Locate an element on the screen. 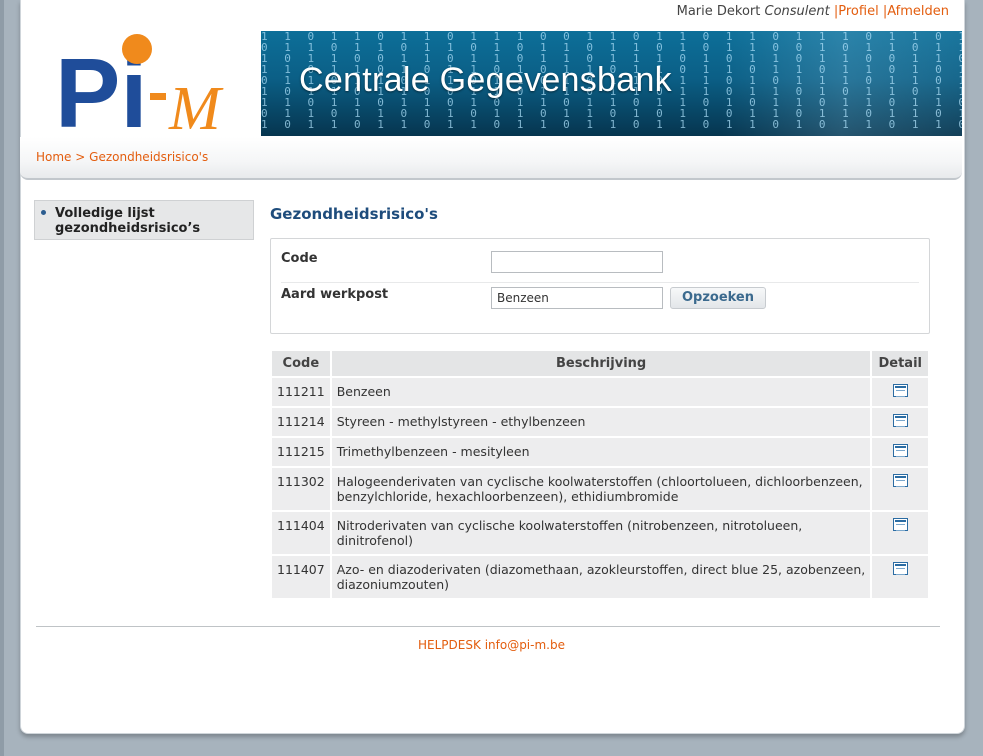 Image resolution: width=983 pixels, height=756 pixels. footer: HELPDESK info@pi-m.be is located at coordinates (491, 645).